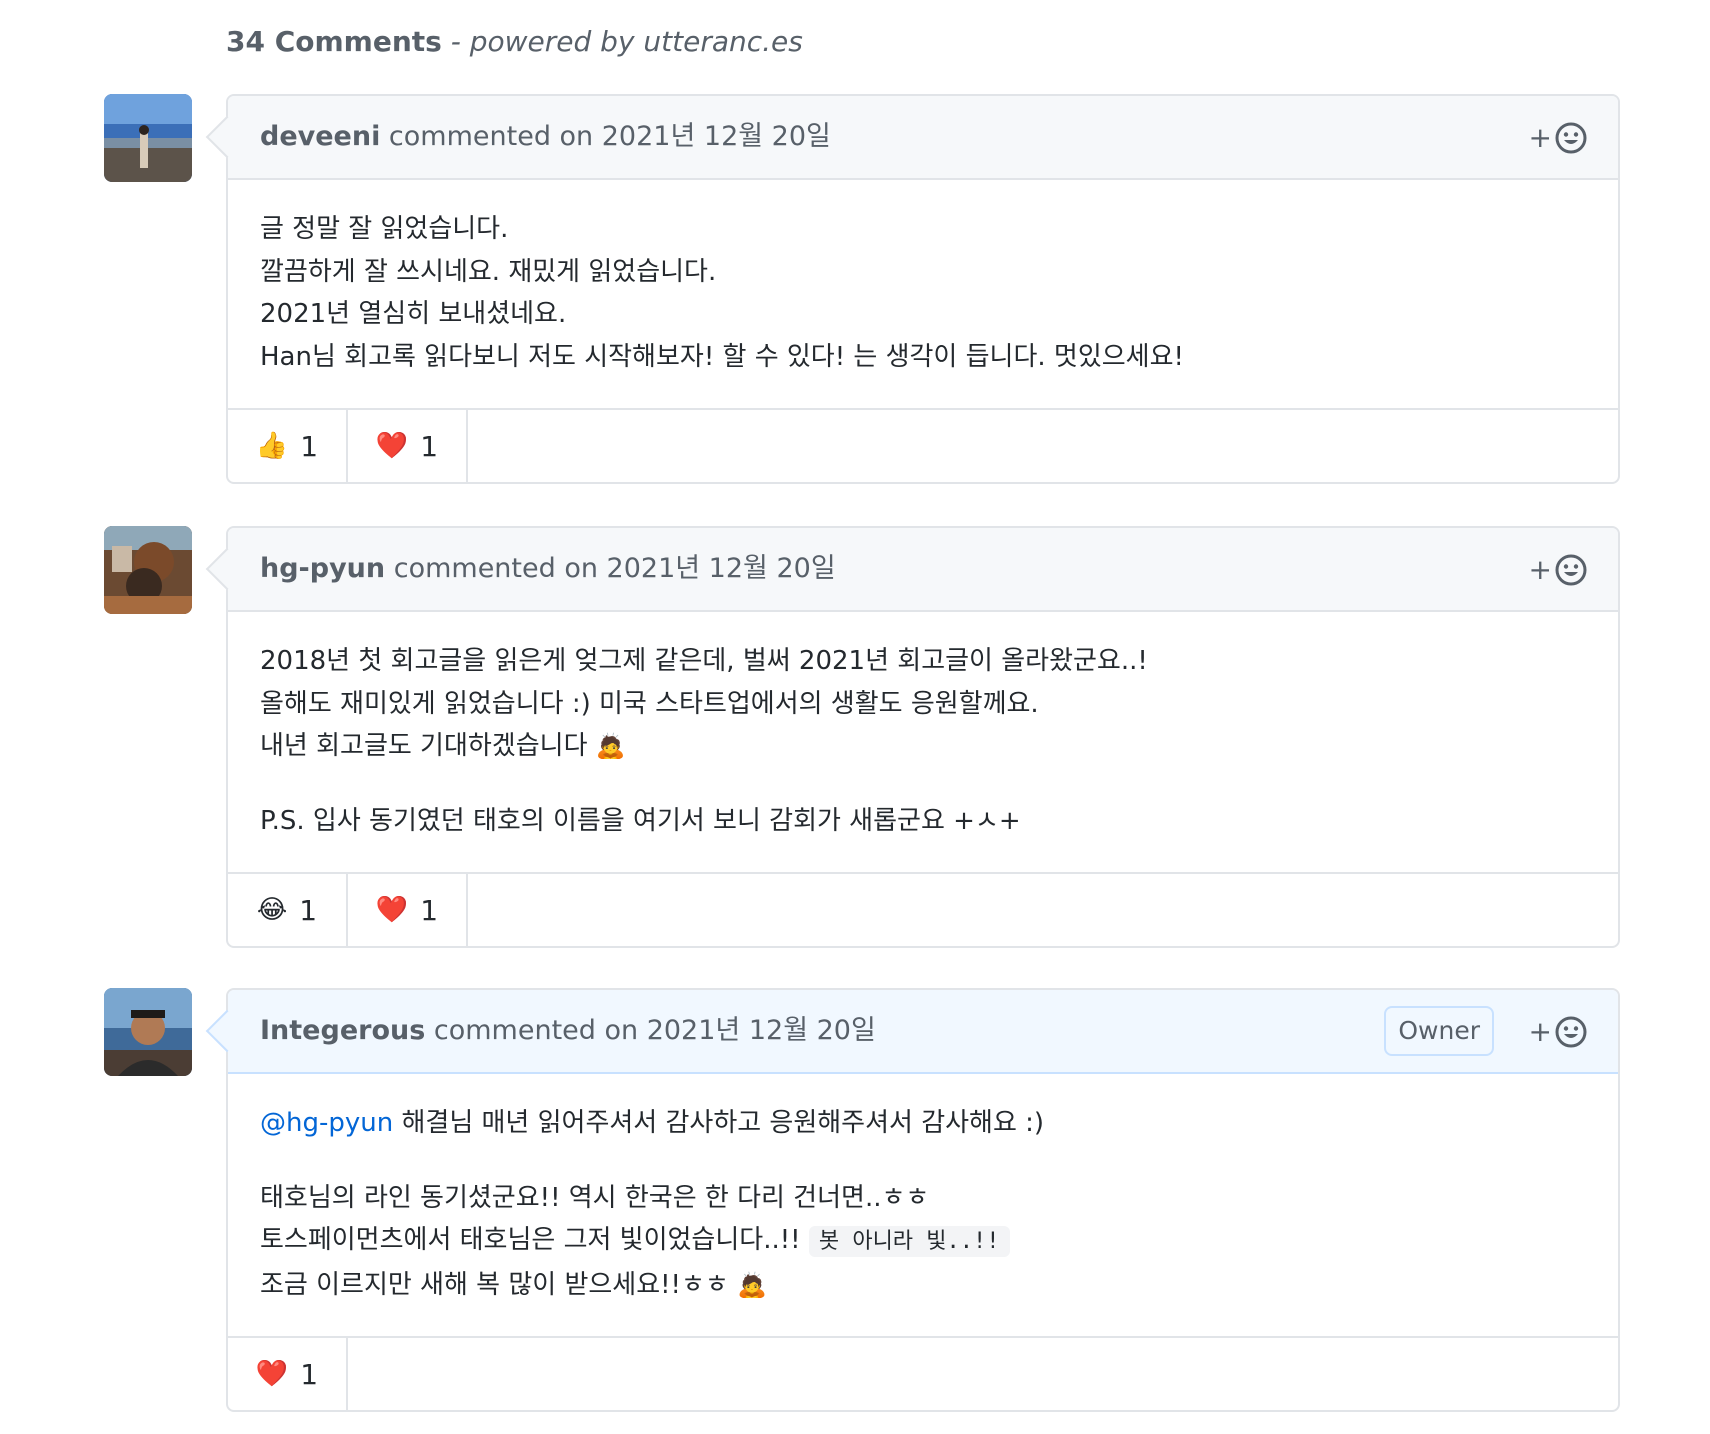 This screenshot has height=1434, width=1710. What do you see at coordinates (923, 446) in the screenshot?
I see `reactions-bar: 👍 1 ❤️ 1` at bounding box center [923, 446].